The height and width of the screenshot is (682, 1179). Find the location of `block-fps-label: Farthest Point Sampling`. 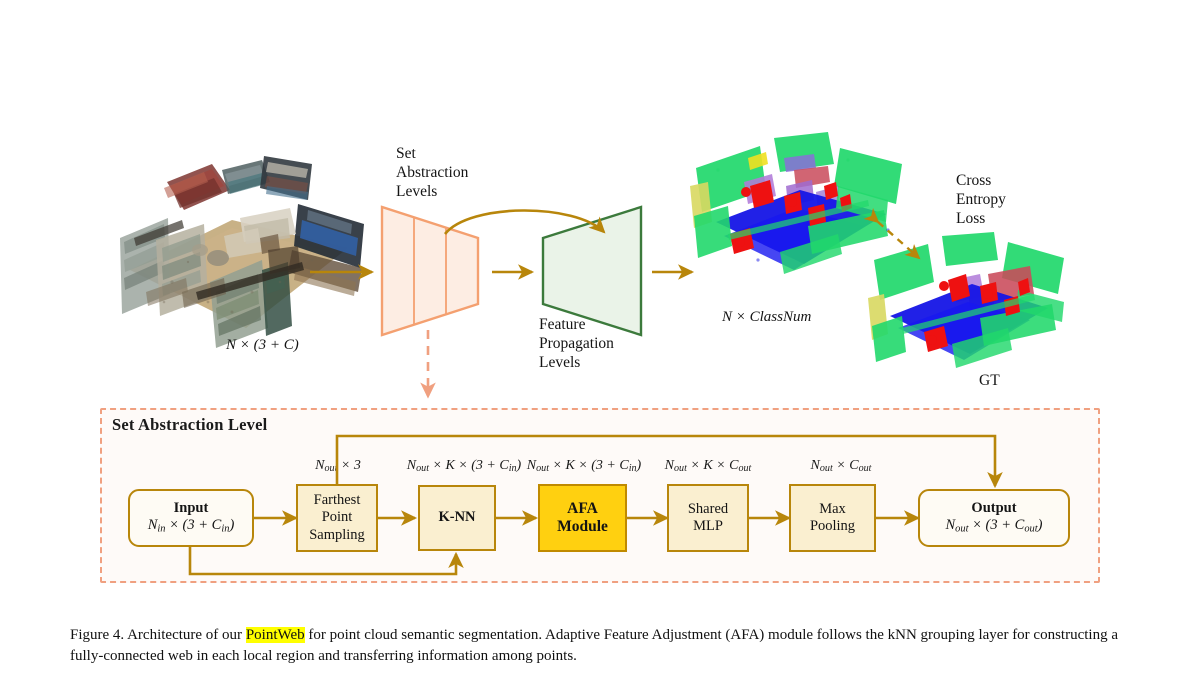

block-fps-label: Farthest Point Sampling is located at coordinates (337, 517).